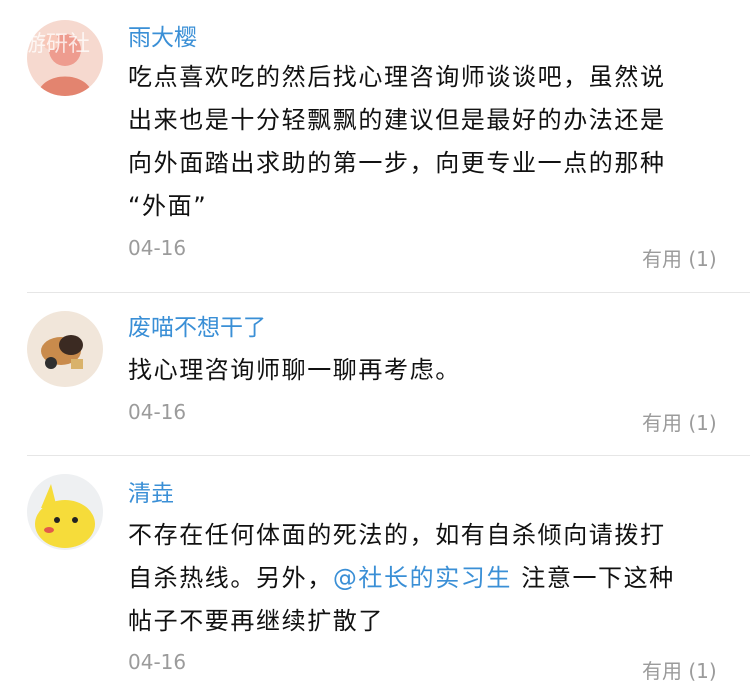 The image size is (750, 700). I want to click on comment-author: 清垚, so click(151, 494).